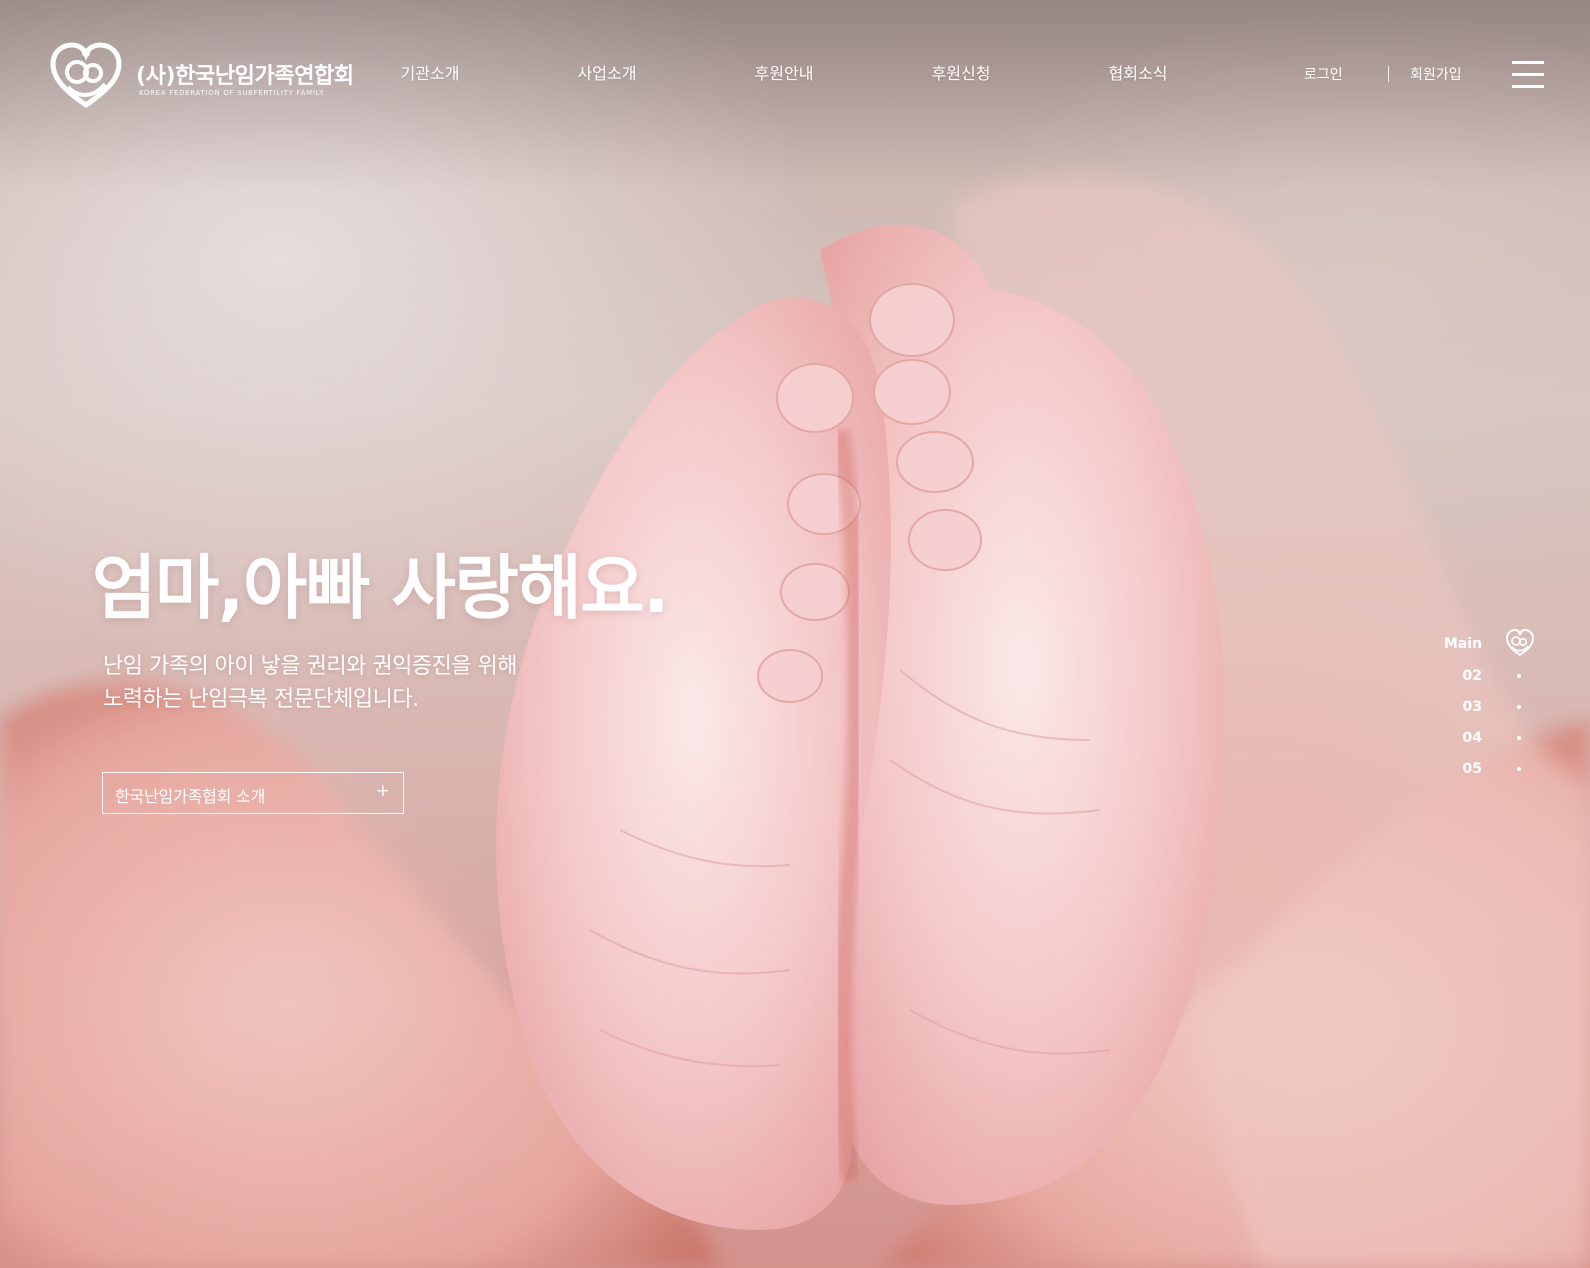 The image size is (1590, 1268). I want to click on hamburger-menu-button, so click(1528, 75).